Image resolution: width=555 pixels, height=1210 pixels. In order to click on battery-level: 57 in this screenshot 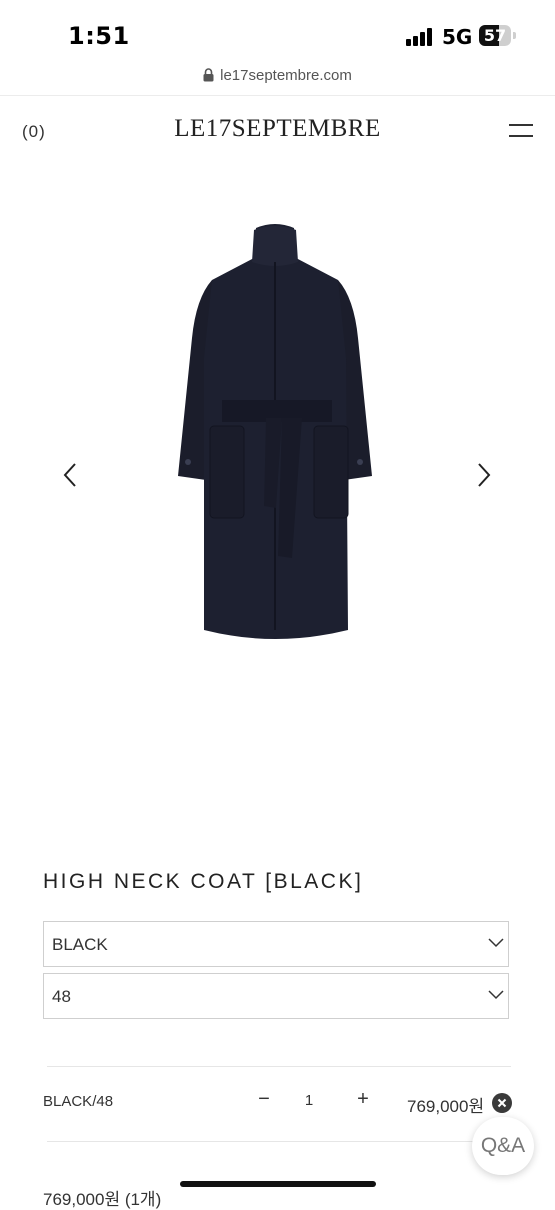, I will do `click(495, 35)`.